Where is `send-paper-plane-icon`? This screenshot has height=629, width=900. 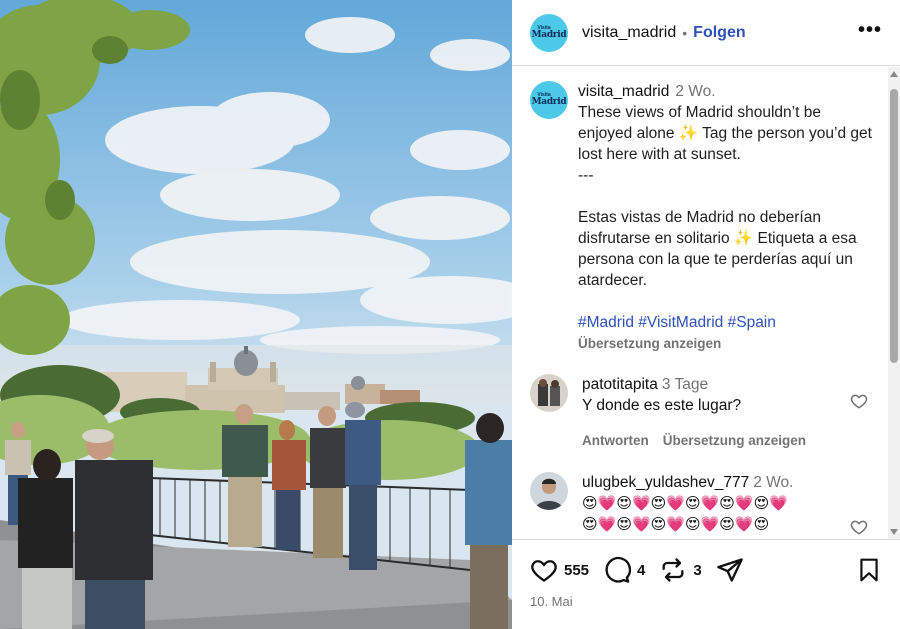
send-paper-plane-icon is located at coordinates (730, 570).